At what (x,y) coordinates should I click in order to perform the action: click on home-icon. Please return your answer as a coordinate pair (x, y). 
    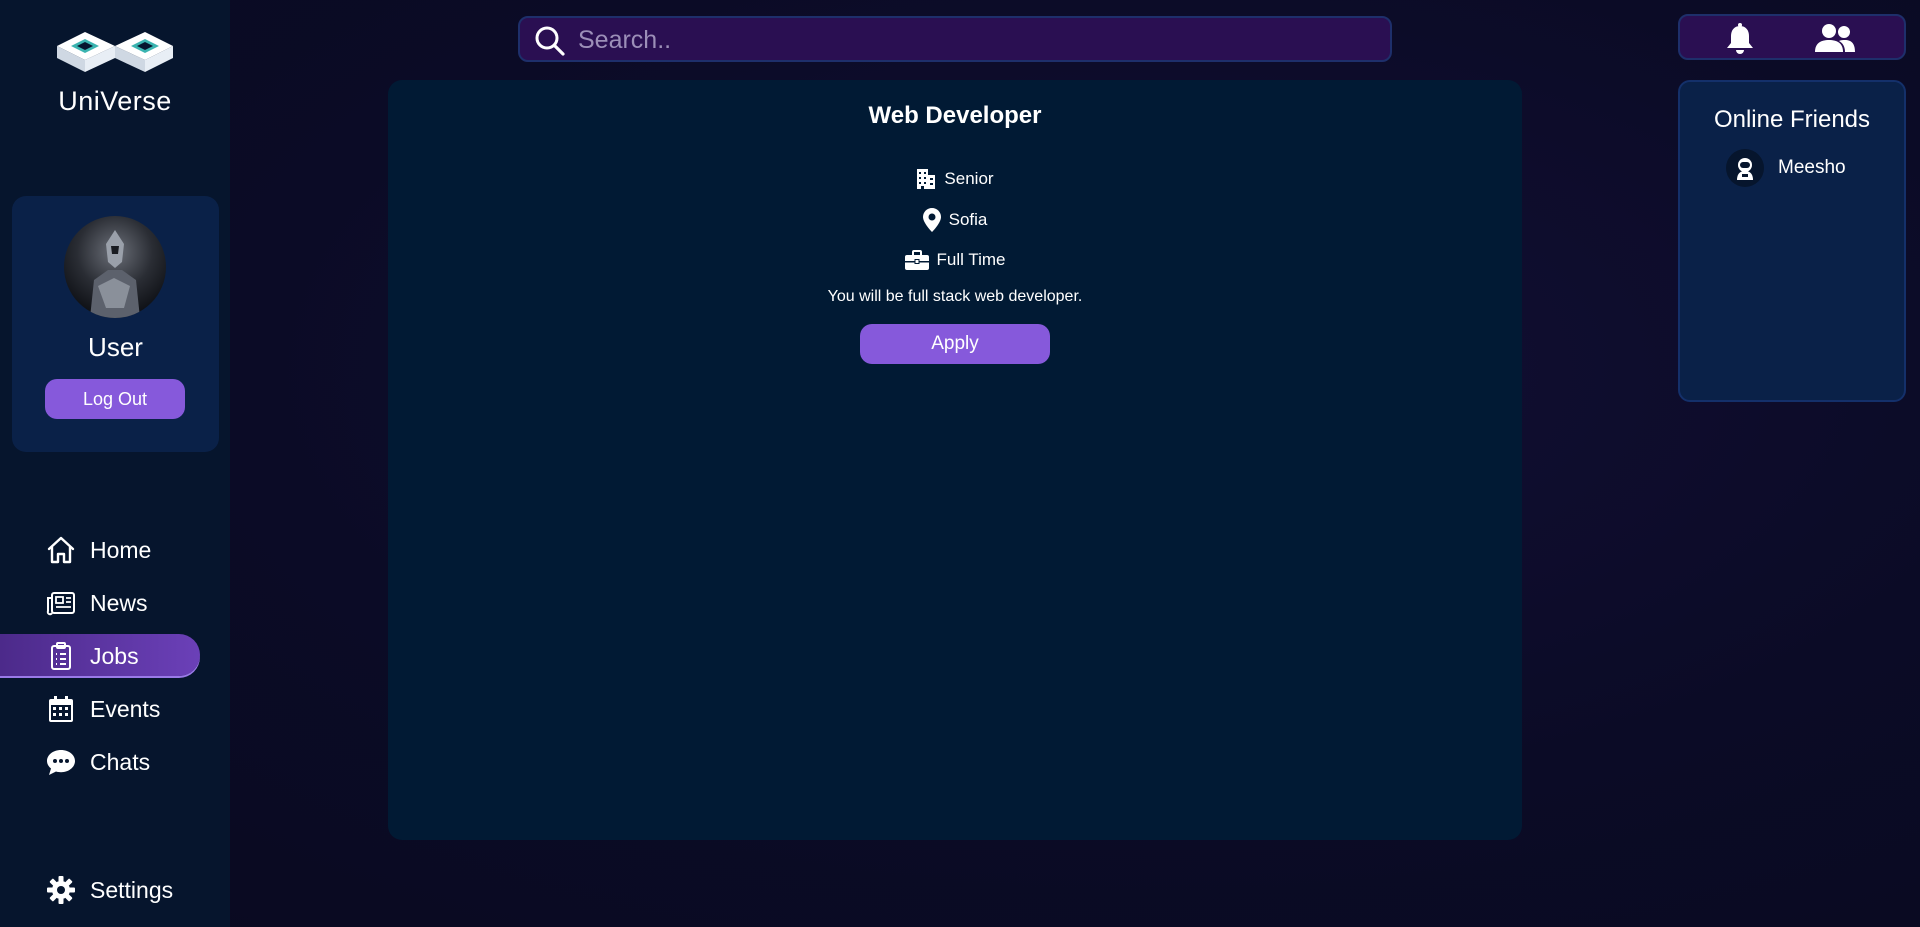
    Looking at the image, I should click on (61, 550).